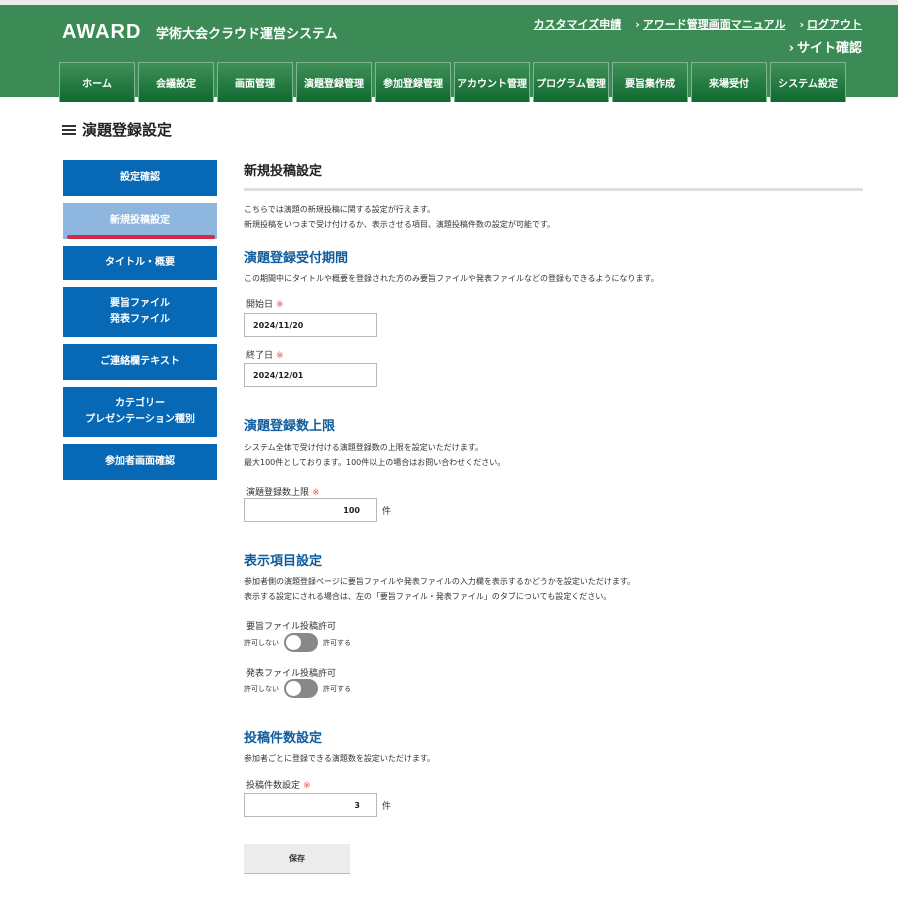 Image resolution: width=898 pixels, height=912 pixels. Describe the element at coordinates (140, 403) in the screenshot. I see `sidebar-item-line1: カテゴリー` at that location.